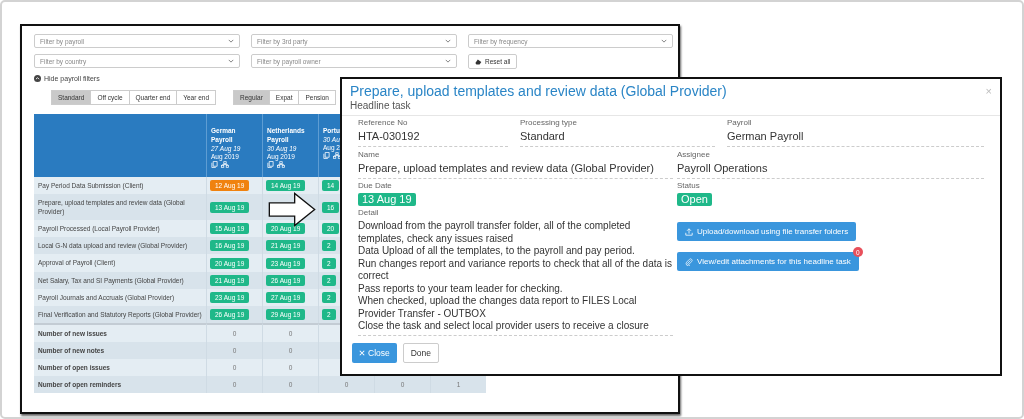 This screenshot has width=1024, height=419. What do you see at coordinates (433, 138) in the screenshot?
I see `field-value: HTA-030192` at bounding box center [433, 138].